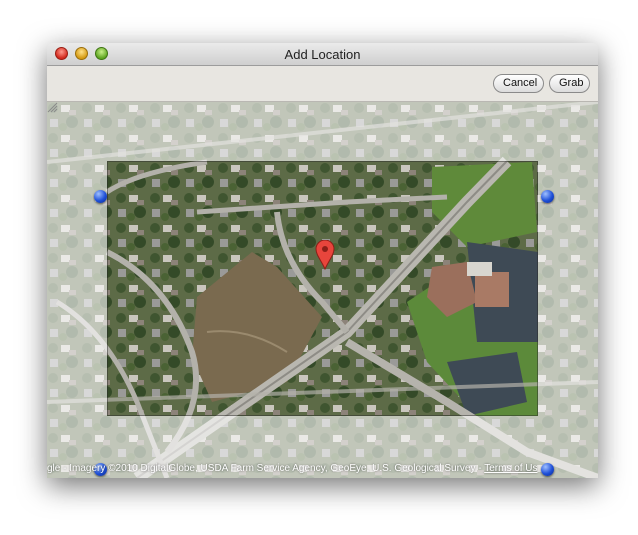 This screenshot has height=535, width=638. Describe the element at coordinates (322, 84) in the screenshot. I see `toolbar: Cancel Grab` at that location.